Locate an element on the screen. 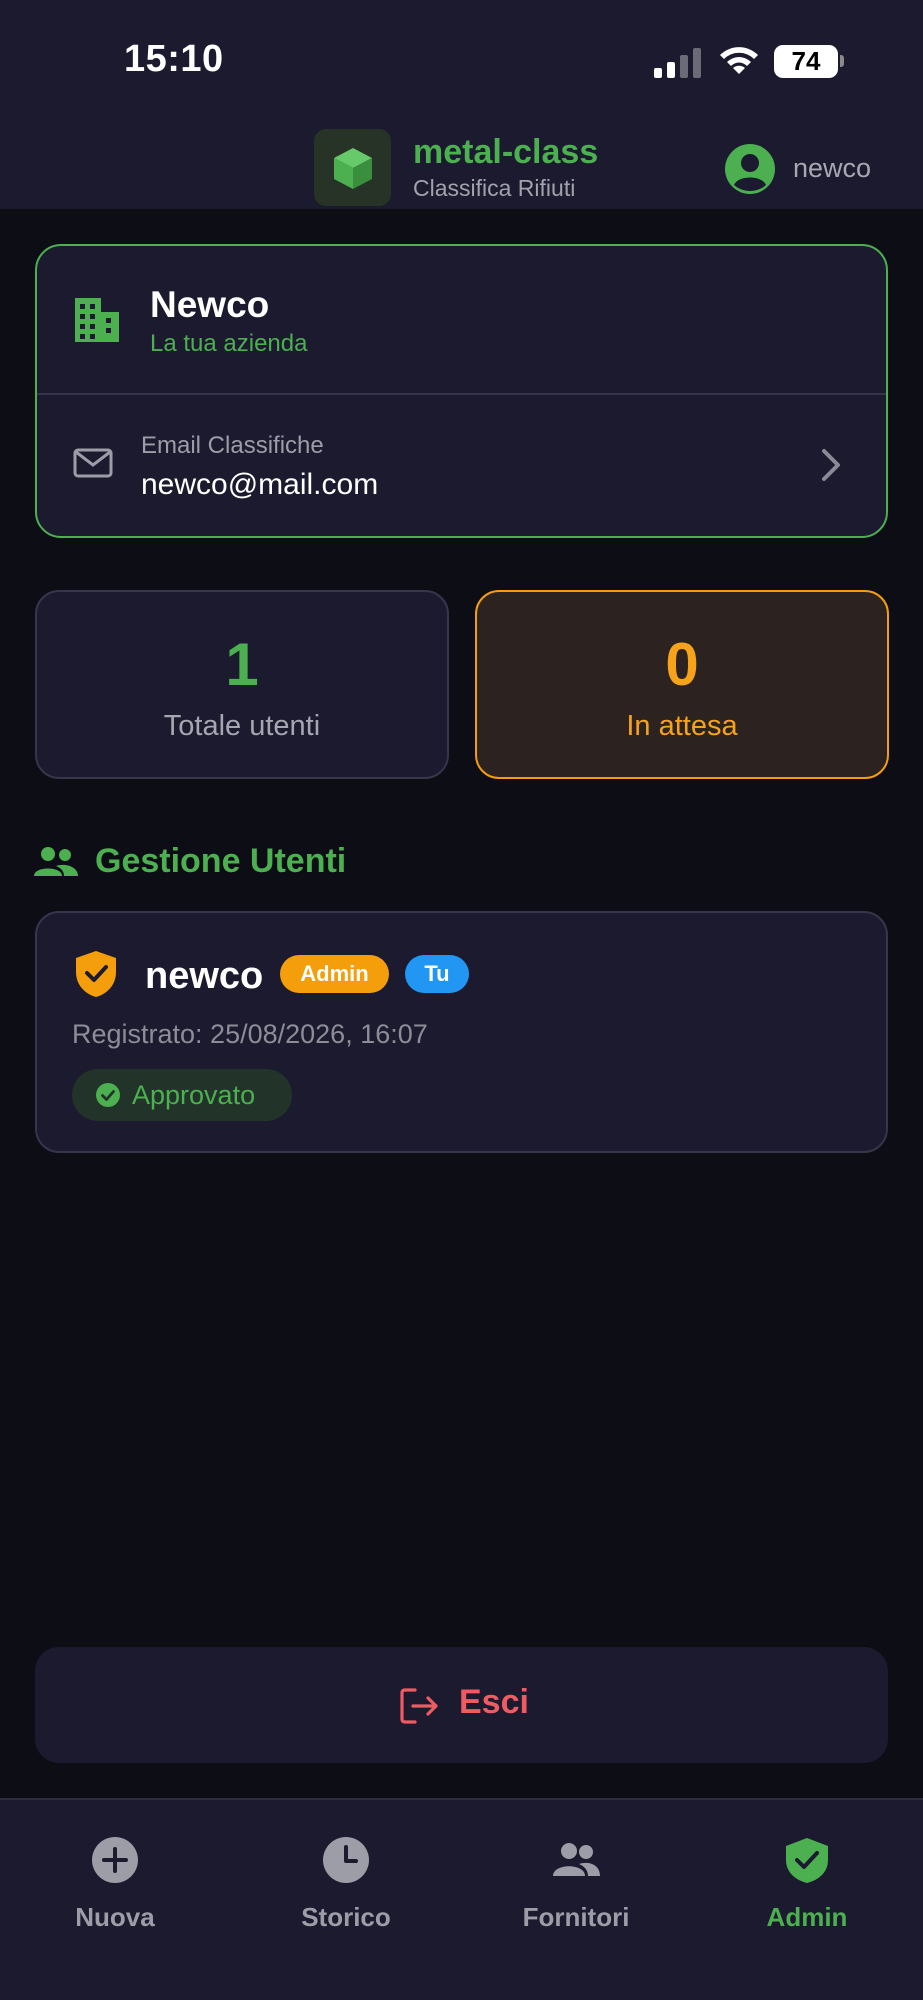  header-username: newco is located at coordinates (832, 168).